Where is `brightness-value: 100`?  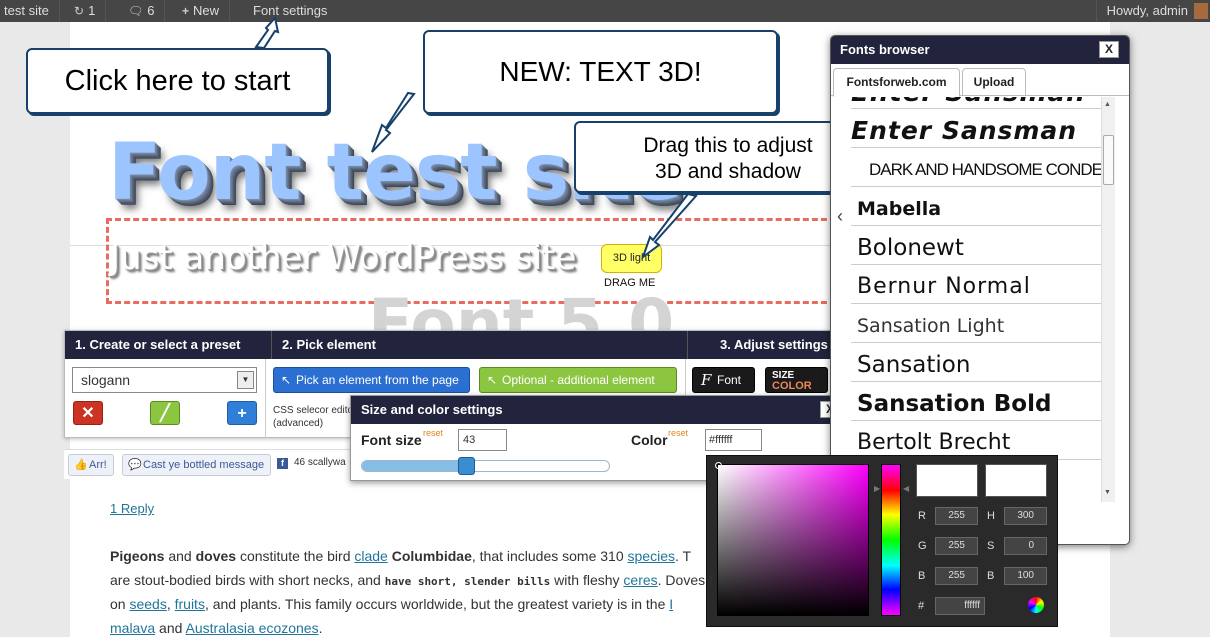
brightness-value: 100 is located at coordinates (1025, 575).